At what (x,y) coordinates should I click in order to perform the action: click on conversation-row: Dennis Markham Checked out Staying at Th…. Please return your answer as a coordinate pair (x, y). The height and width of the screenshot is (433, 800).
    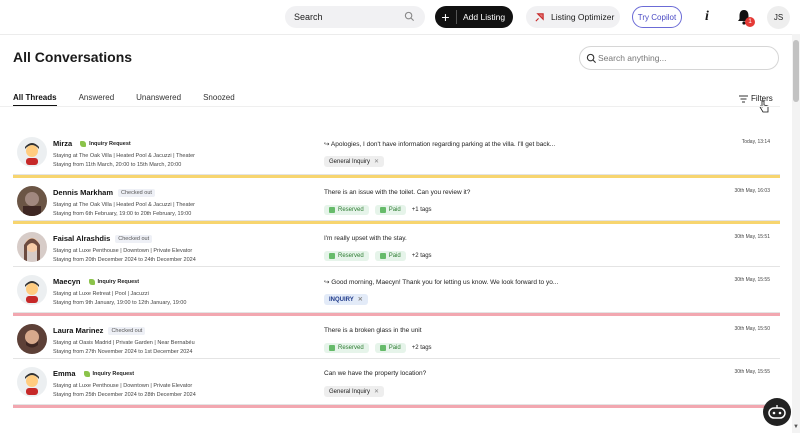
    Looking at the image, I should click on (396, 198).